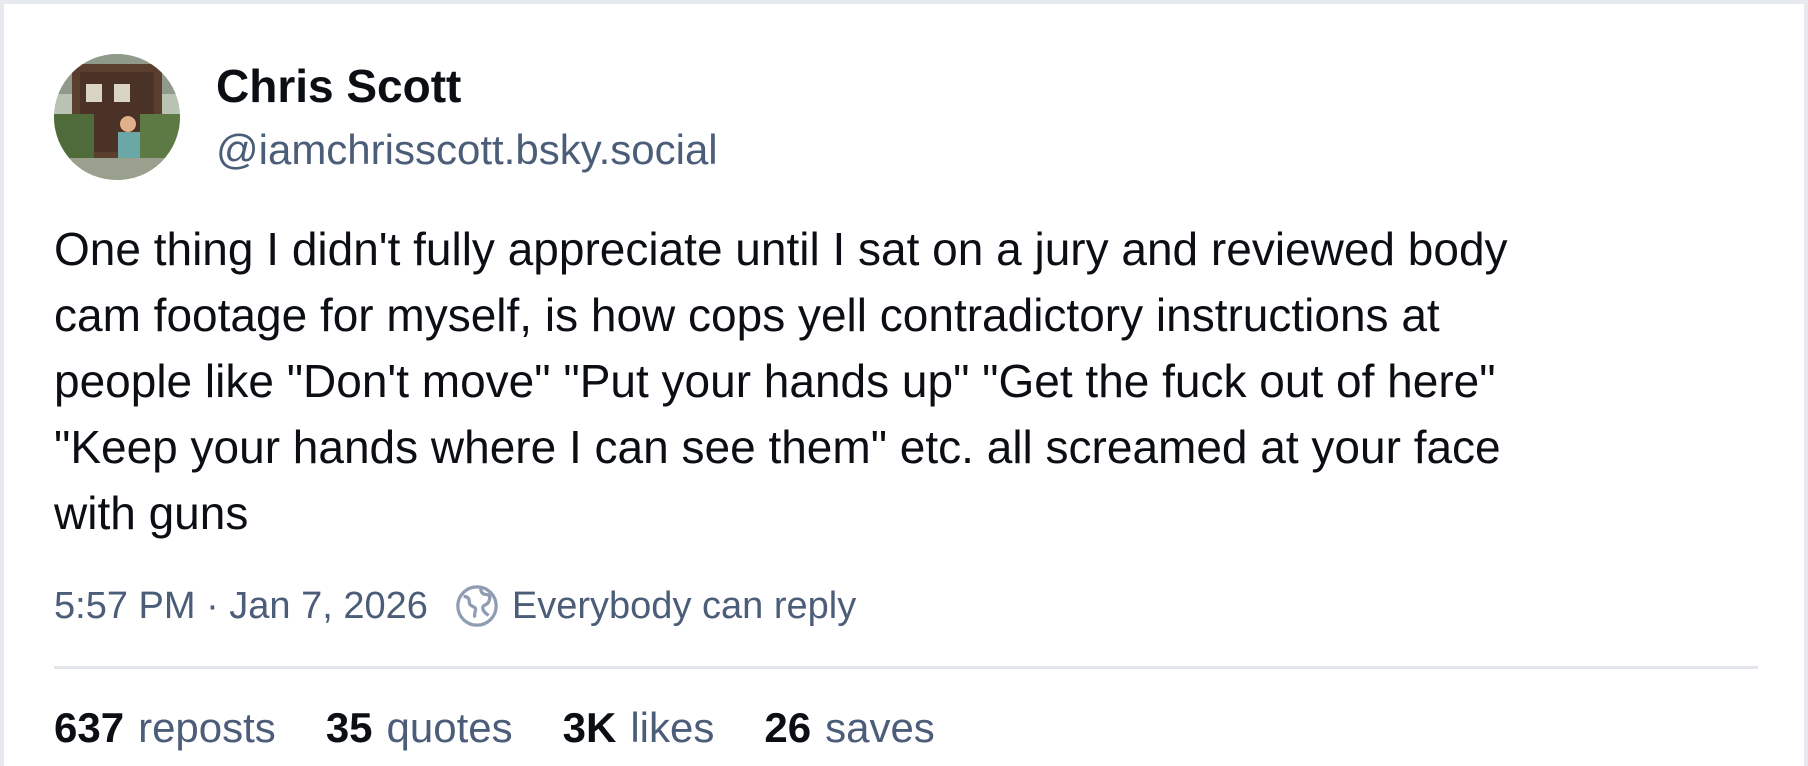  What do you see at coordinates (684, 605) in the screenshot?
I see `reply-setting-label: Everybody can reply` at bounding box center [684, 605].